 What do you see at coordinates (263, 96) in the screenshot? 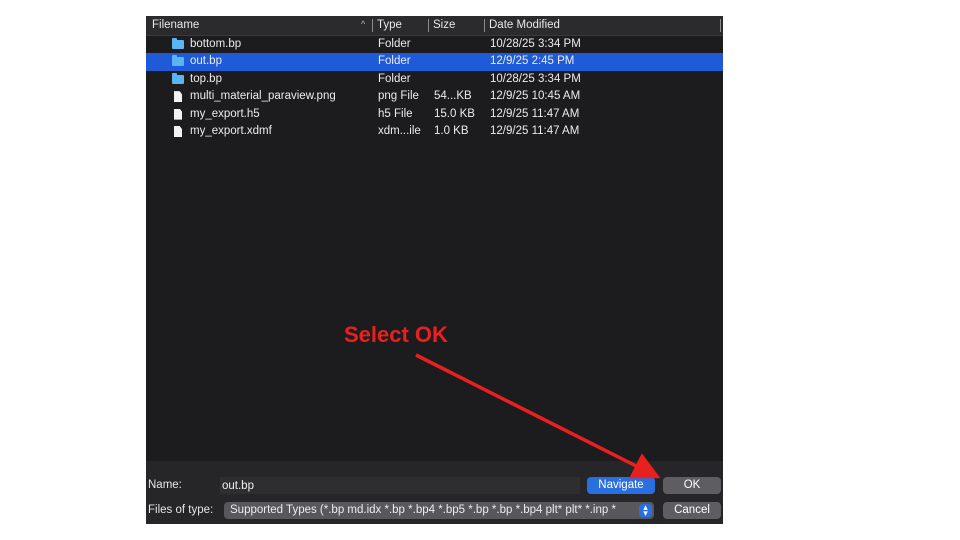
I see `file-name: multi_material_paraview.png` at bounding box center [263, 96].